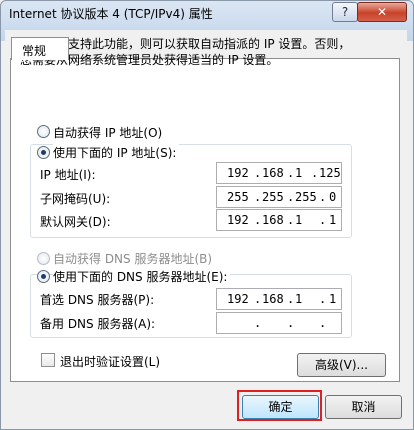 The image size is (414, 430). Describe the element at coordinates (110, 361) in the screenshot. I see `validate-label: 退出时验证设置(L)` at that location.